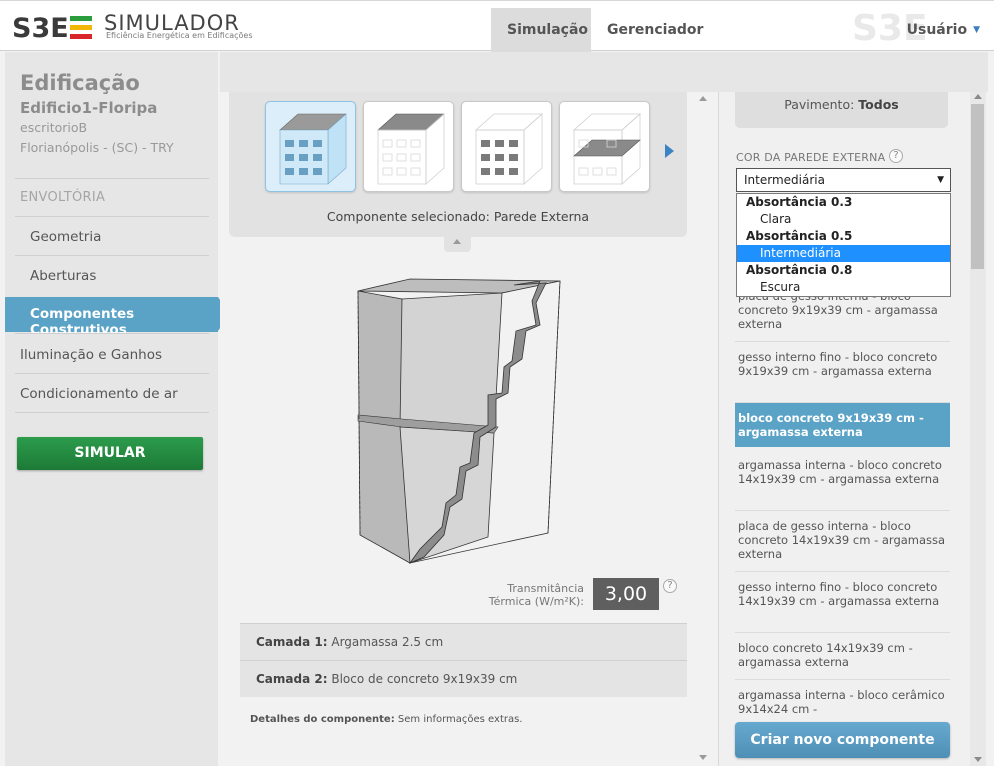 The image size is (994, 766). Describe the element at coordinates (655, 30) in the screenshot. I see `tab-gerenciador: Gerenciador` at that location.